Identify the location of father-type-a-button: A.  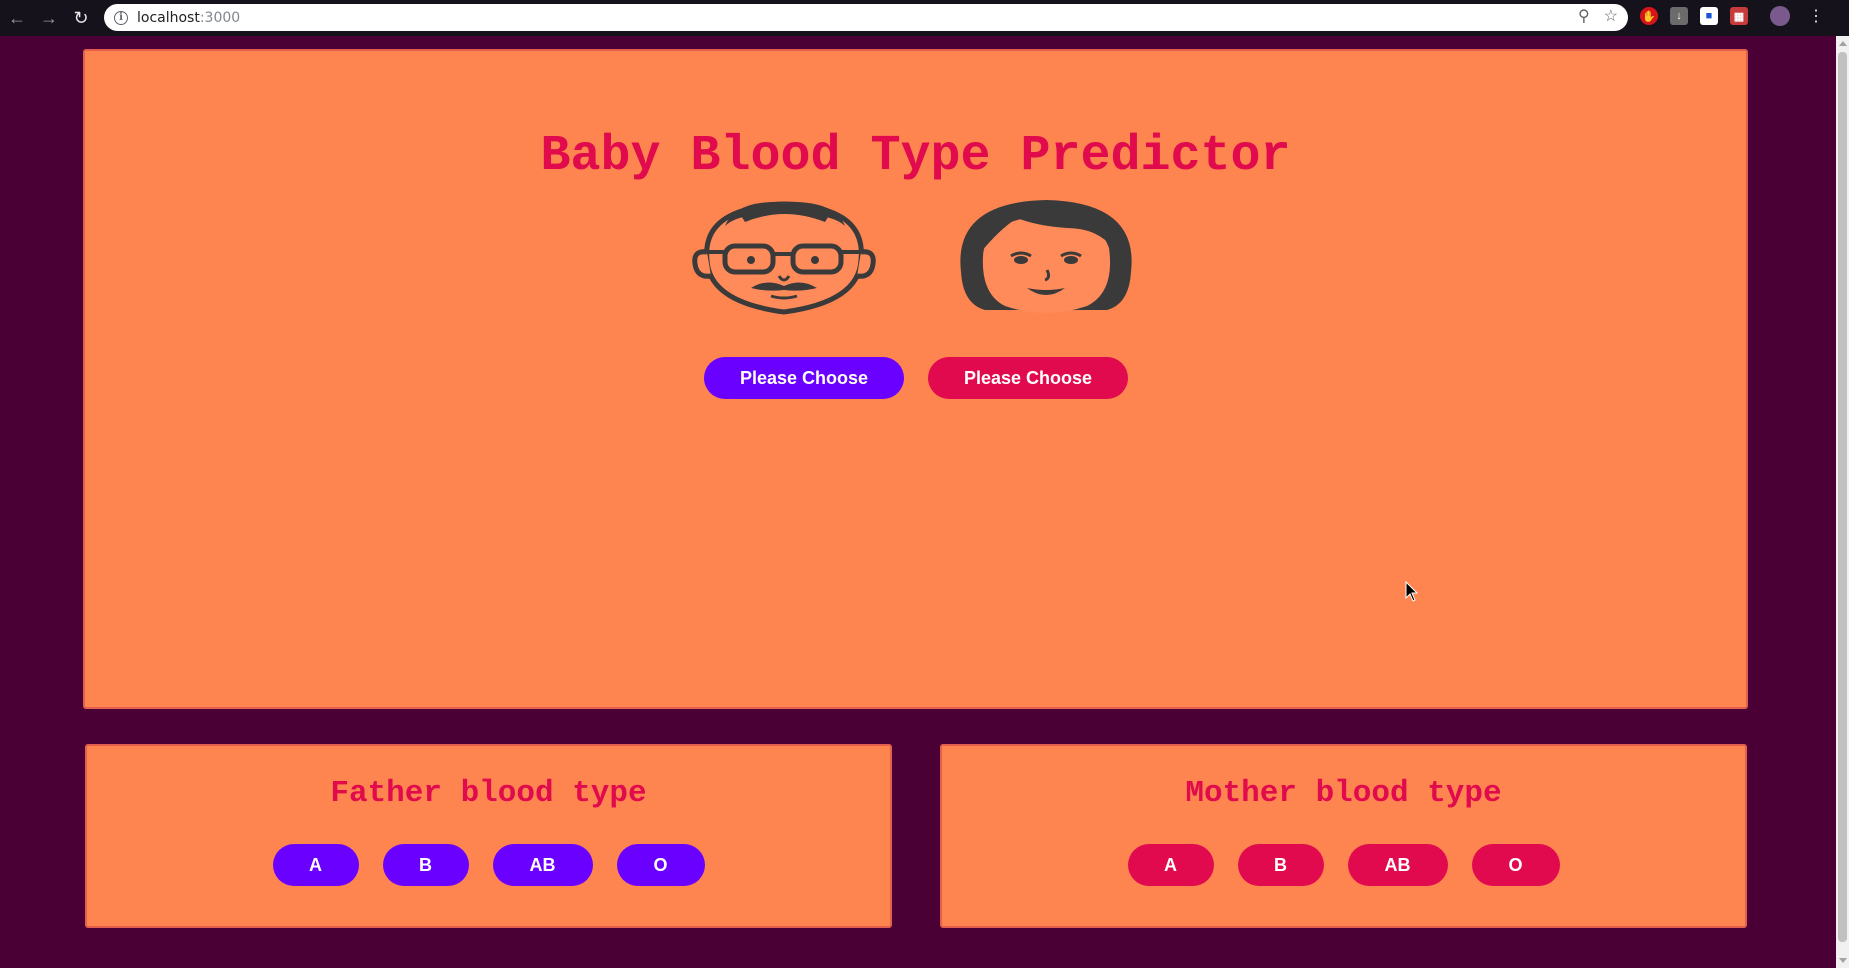
(315, 865).